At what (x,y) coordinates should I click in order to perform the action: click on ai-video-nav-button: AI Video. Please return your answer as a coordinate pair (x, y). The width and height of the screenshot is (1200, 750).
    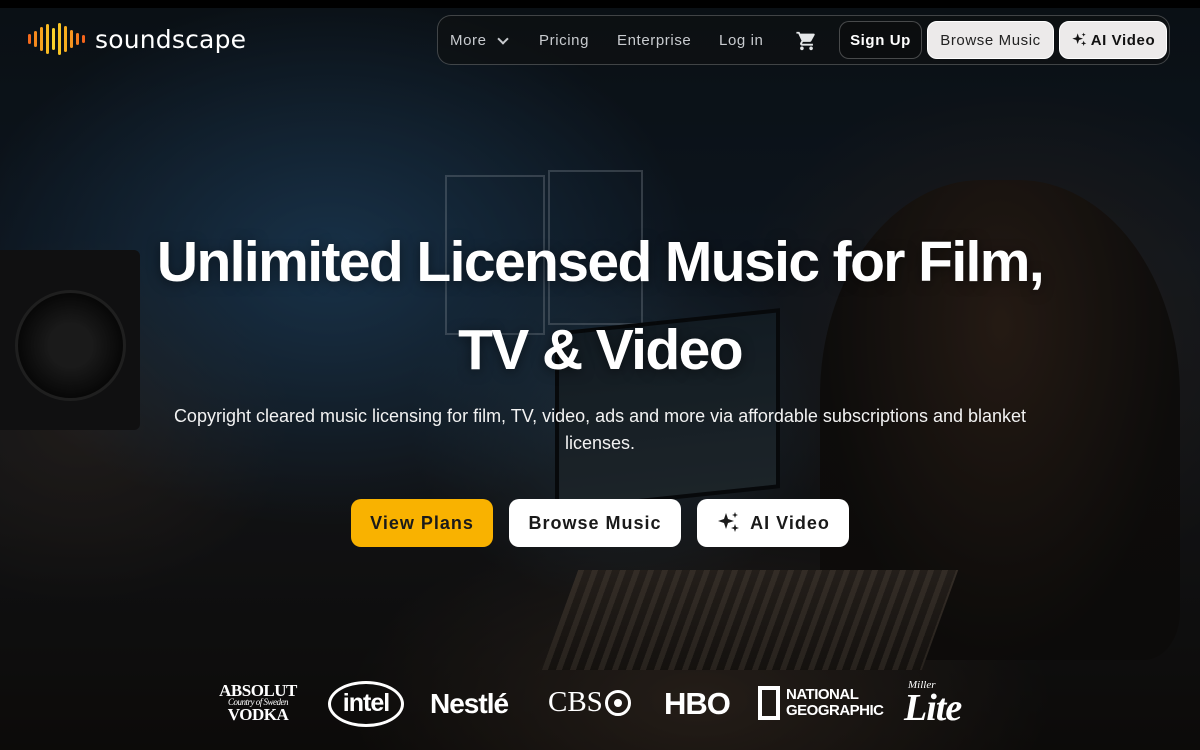
    Looking at the image, I should click on (1113, 40).